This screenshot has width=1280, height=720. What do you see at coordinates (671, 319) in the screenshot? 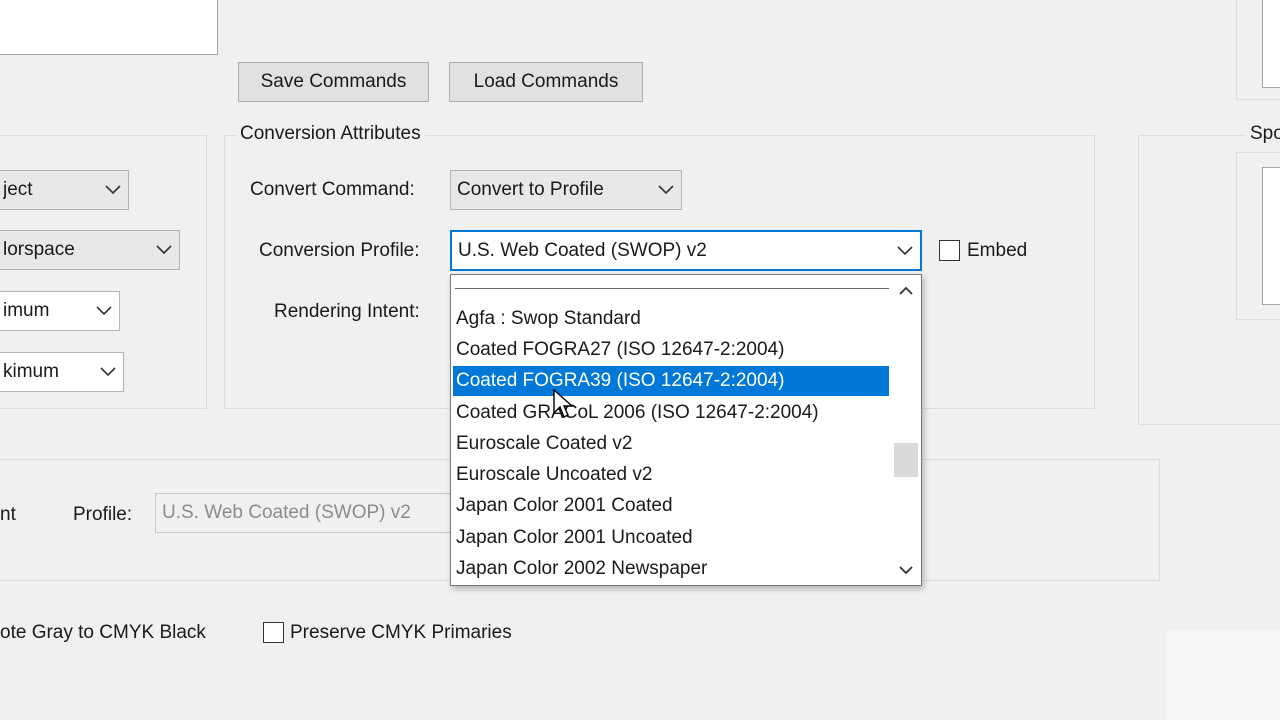
I see `list-item: Agfa : Swop Standard` at bounding box center [671, 319].